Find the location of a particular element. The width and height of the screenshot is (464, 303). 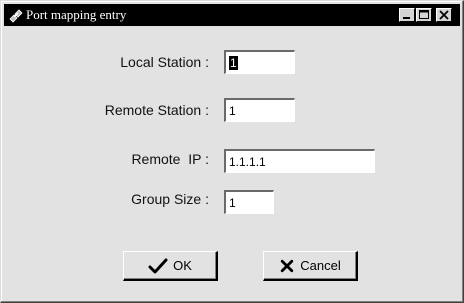

minimize-icon is located at coordinates (406, 18).